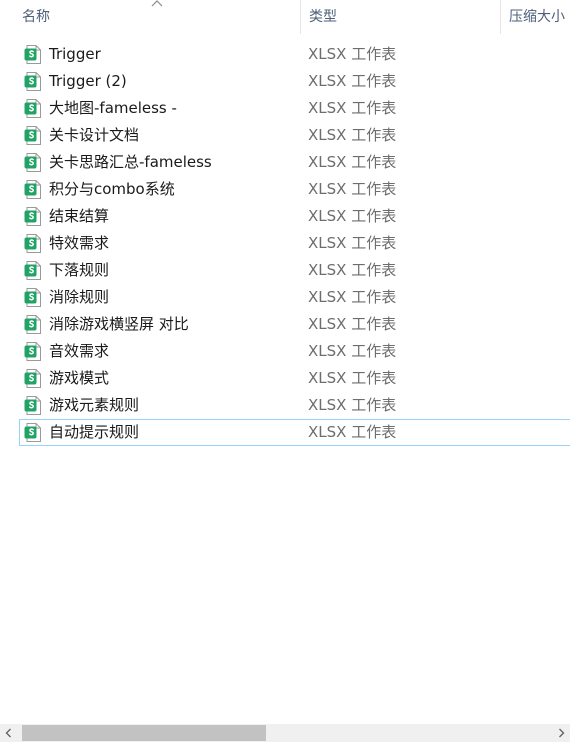 The height and width of the screenshot is (742, 570). Describe the element at coordinates (285, 189) in the screenshot. I see `file-row: 积分与combo系统 XLSX 工作表` at that location.